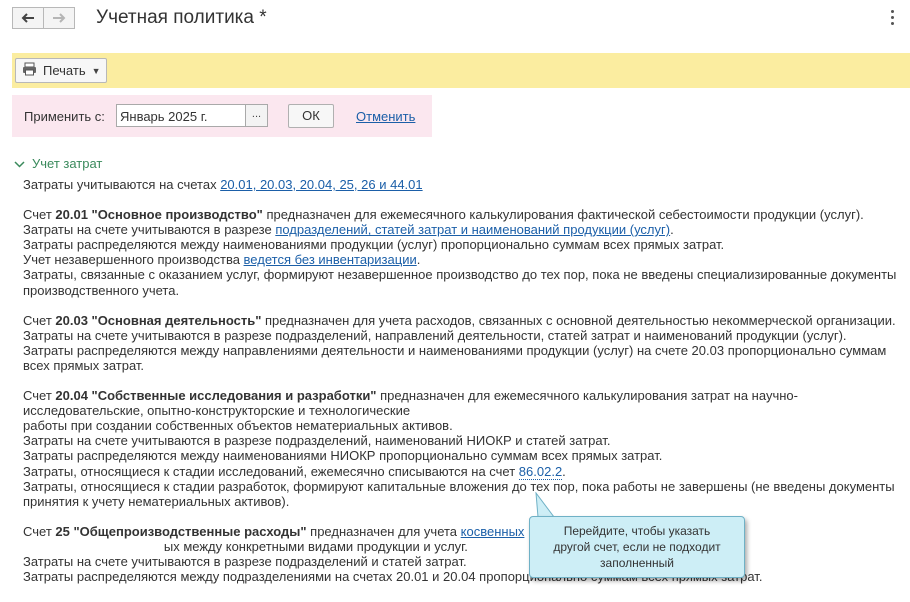 The width and height of the screenshot is (910, 602). I want to click on cost-accounting-group-toggle: Учет затрат, so click(58, 163).